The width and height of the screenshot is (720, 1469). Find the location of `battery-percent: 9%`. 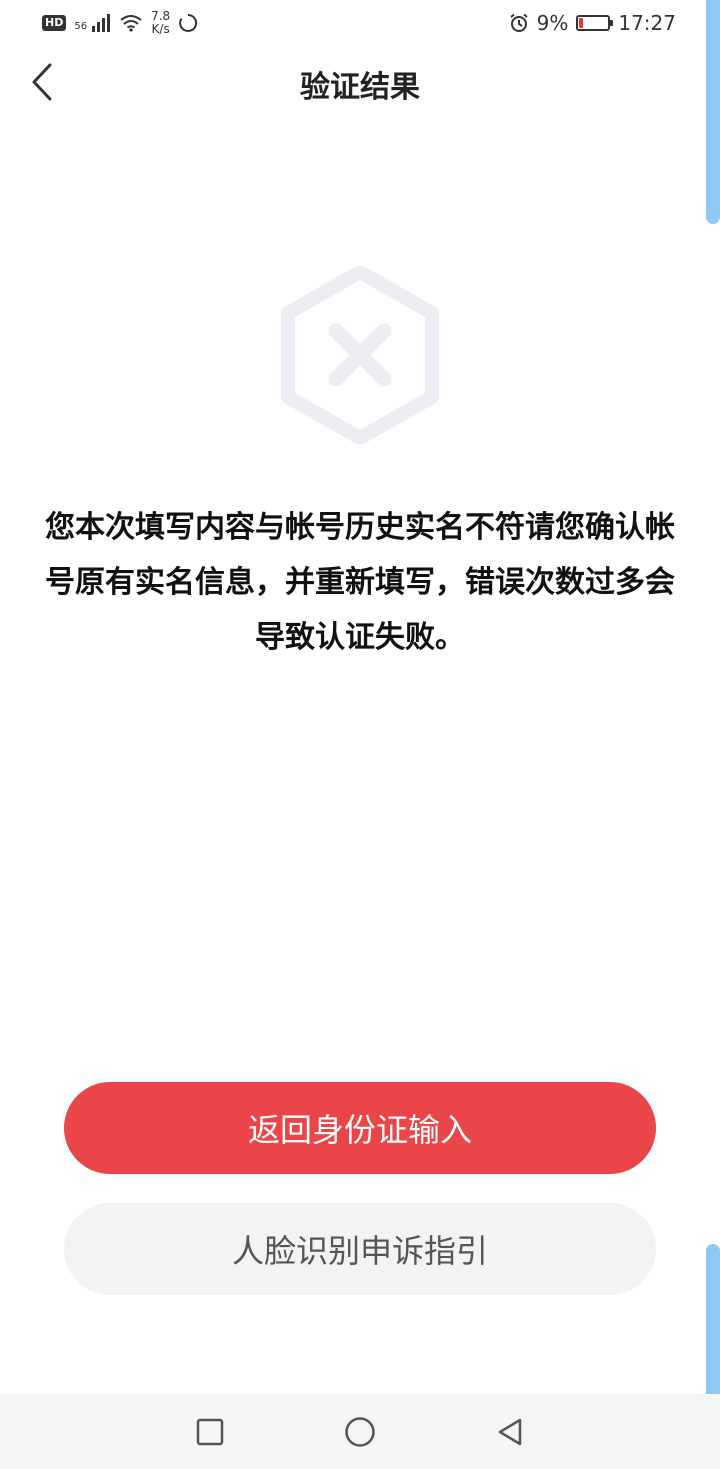

battery-percent: 9% is located at coordinates (552, 23).